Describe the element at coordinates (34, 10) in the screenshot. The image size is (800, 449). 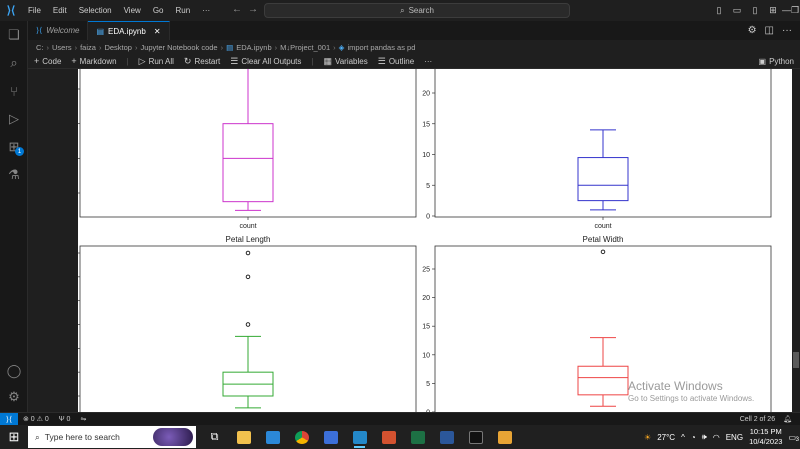
I see `menu-file: File` at that location.